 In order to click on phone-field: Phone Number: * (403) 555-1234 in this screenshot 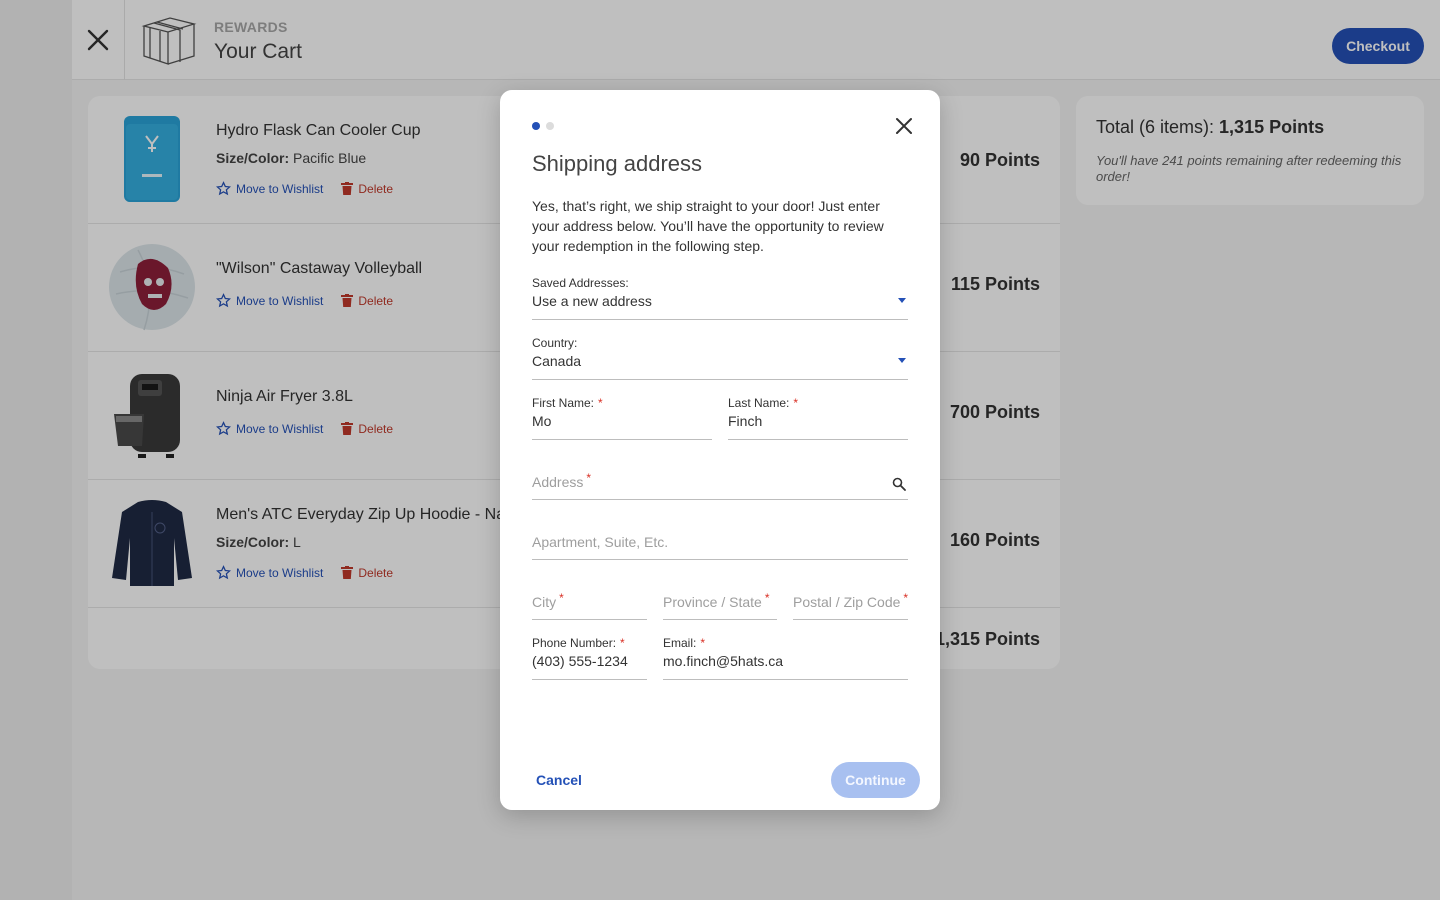, I will do `click(589, 658)`.